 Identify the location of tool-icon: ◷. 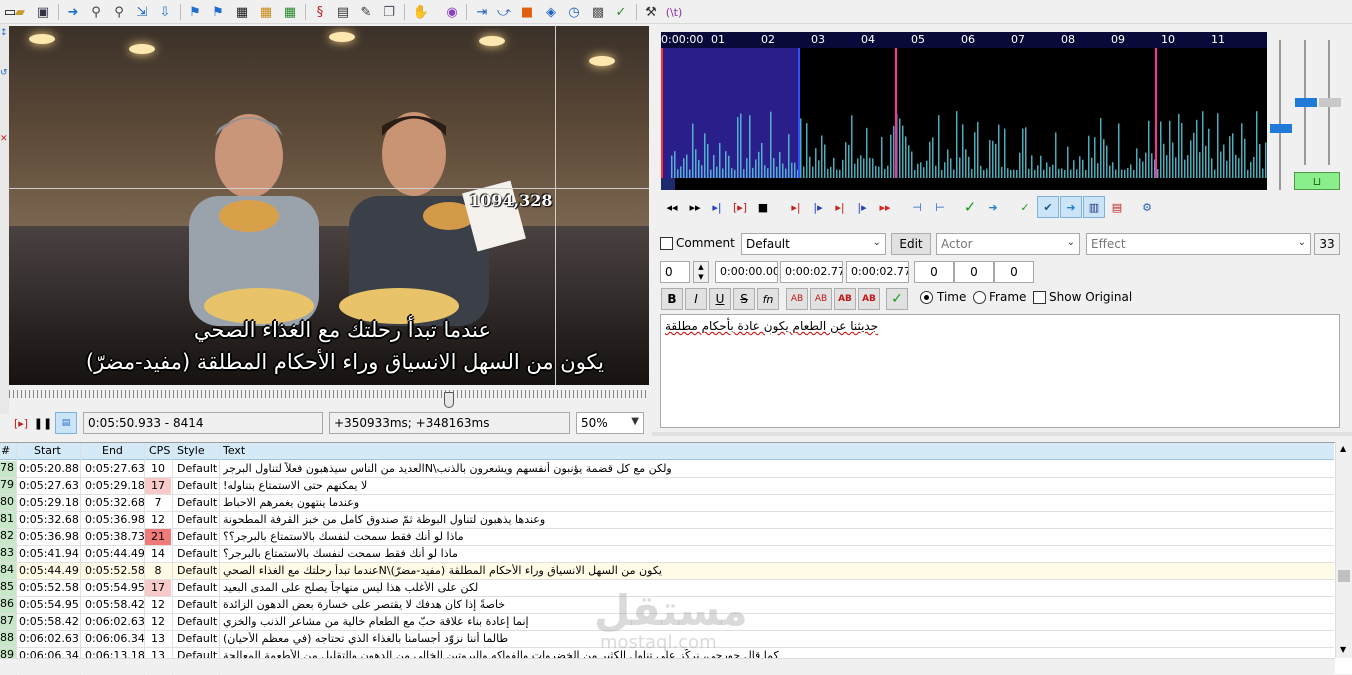
(574, 12).